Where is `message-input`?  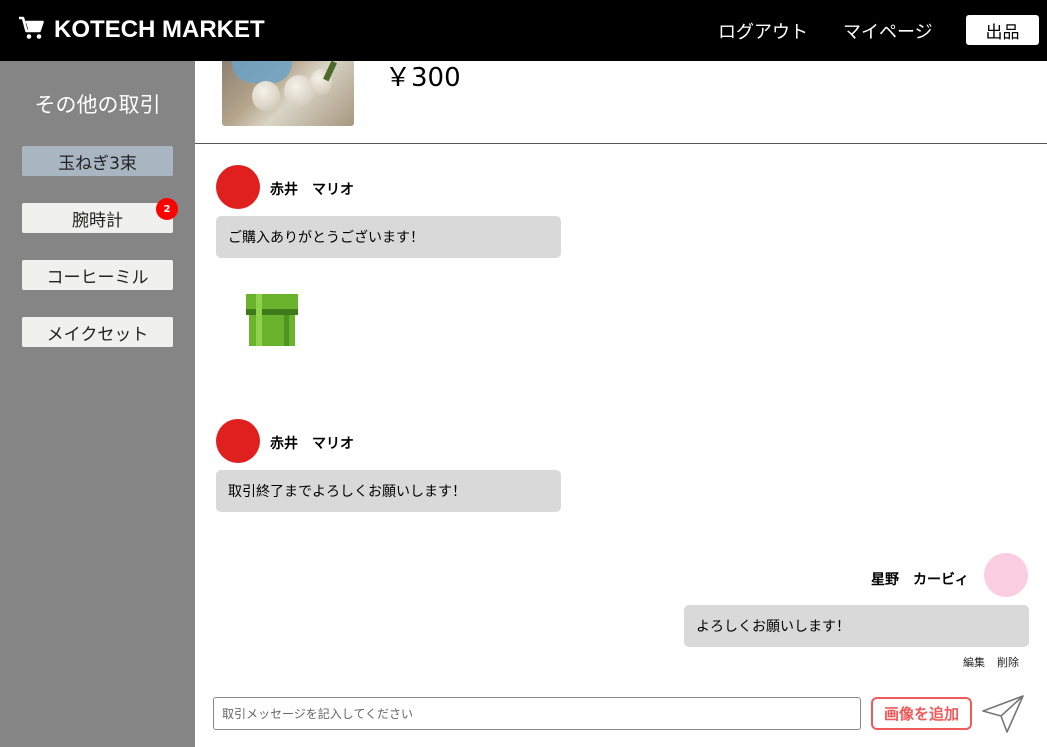 message-input is located at coordinates (537, 713).